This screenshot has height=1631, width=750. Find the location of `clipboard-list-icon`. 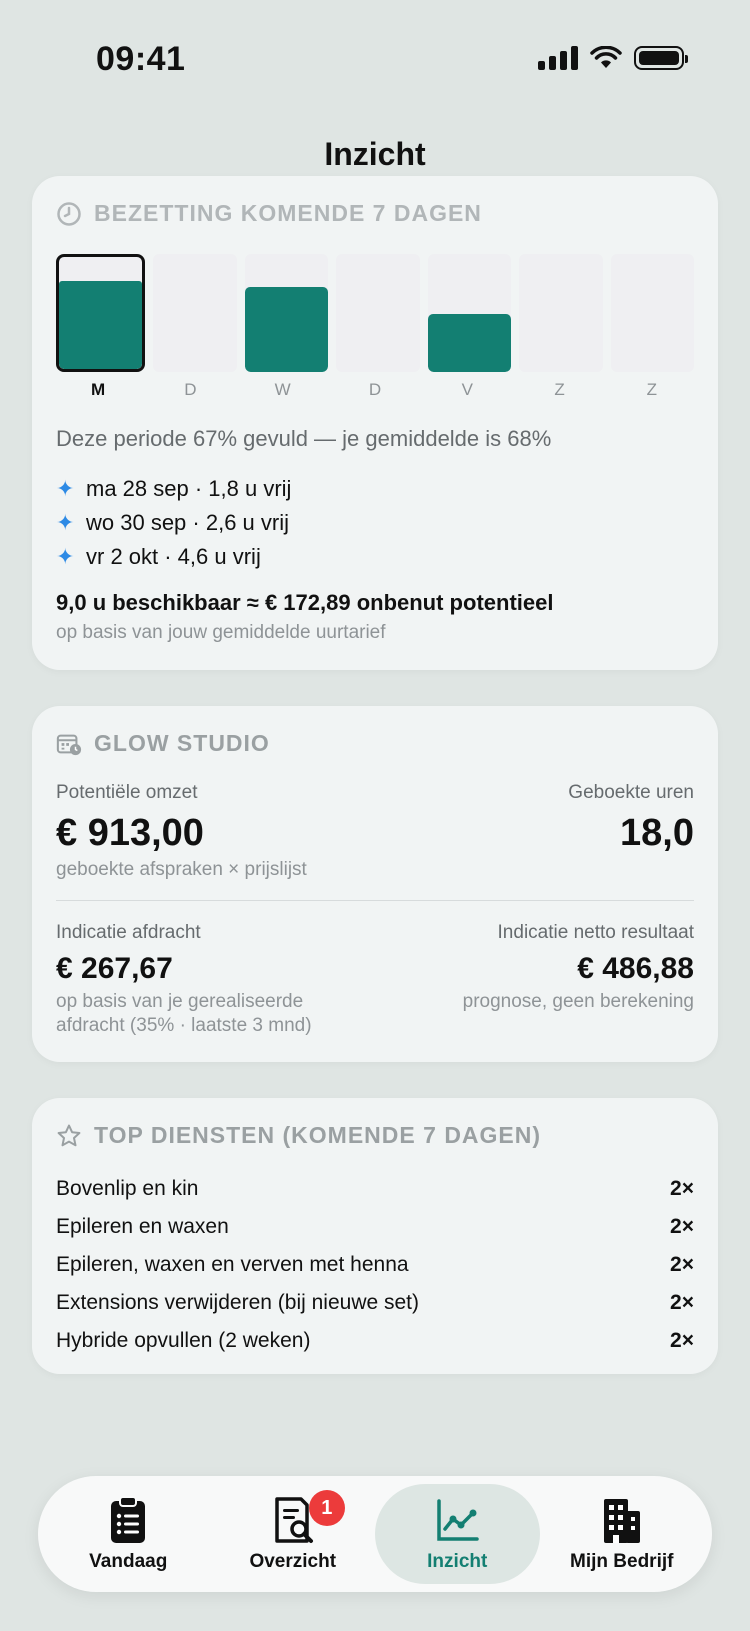

clipboard-list-icon is located at coordinates (128, 1519).